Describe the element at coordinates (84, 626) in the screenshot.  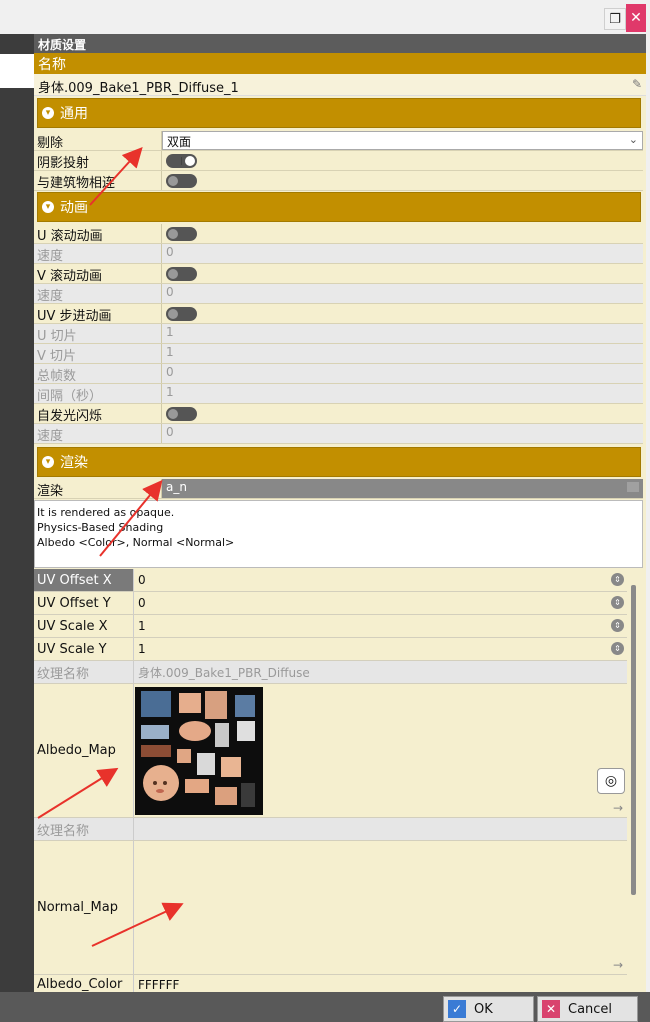
I see `row-label: UV Scale X` at that location.